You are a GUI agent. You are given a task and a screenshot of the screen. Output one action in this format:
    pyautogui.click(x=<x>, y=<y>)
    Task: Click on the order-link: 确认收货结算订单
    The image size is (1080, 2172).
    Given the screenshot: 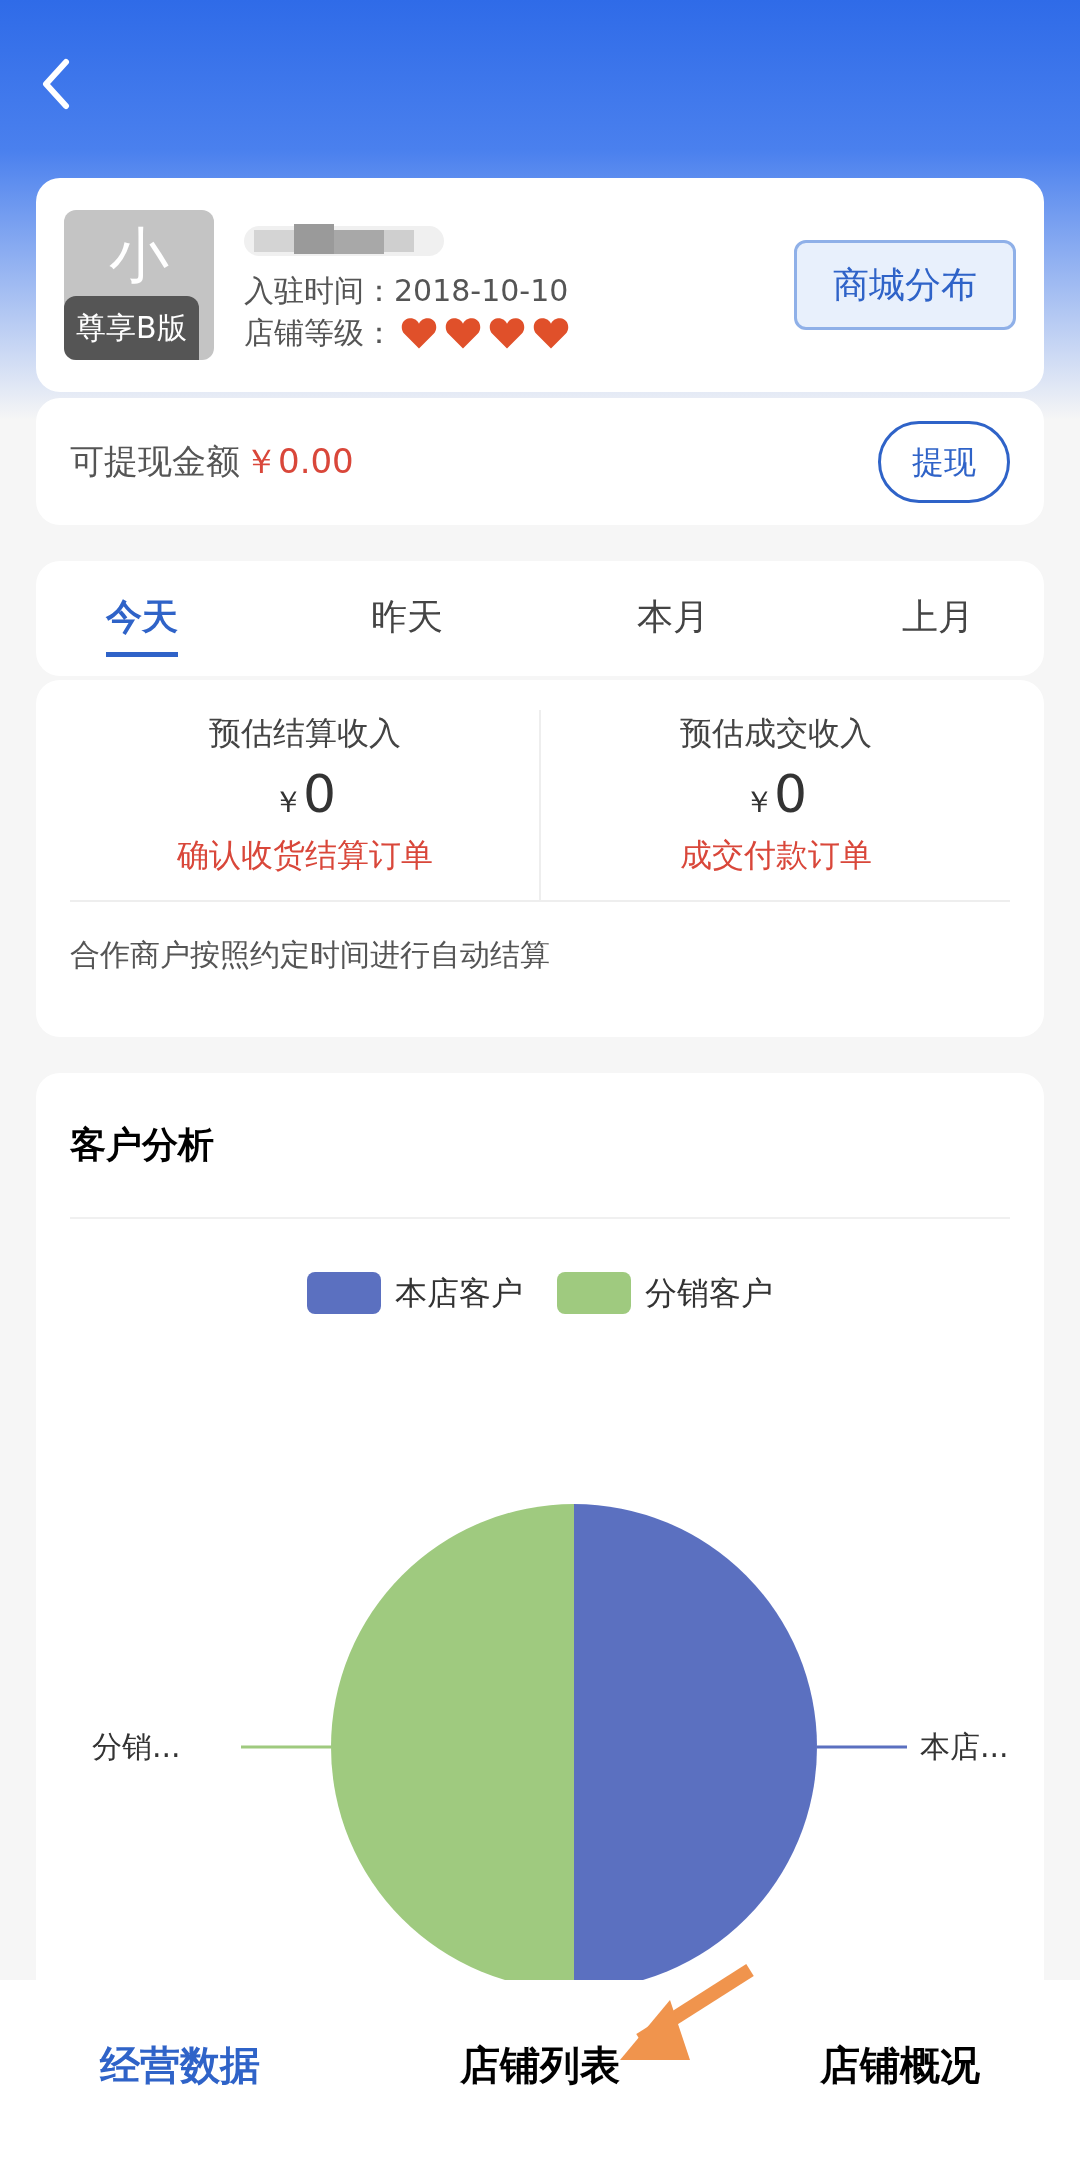 What is the action you would take?
    pyautogui.click(x=304, y=855)
    